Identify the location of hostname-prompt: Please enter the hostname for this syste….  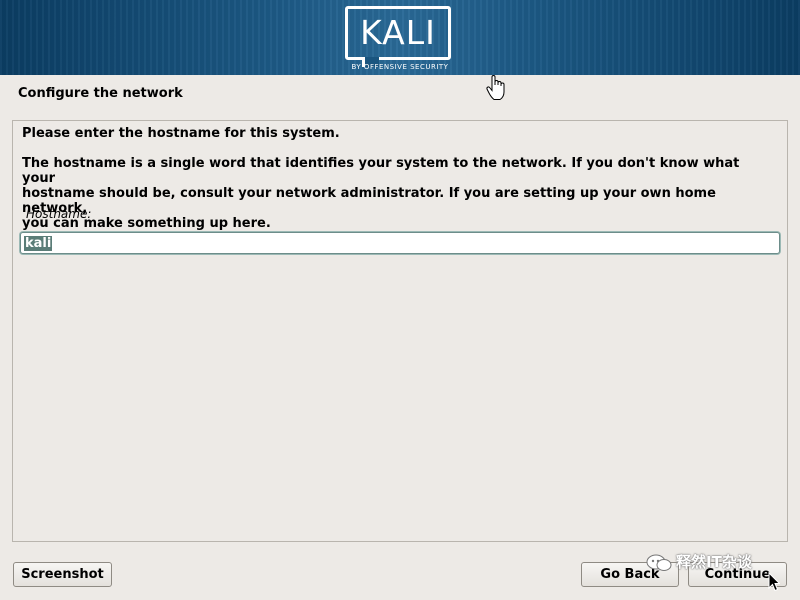
(181, 133).